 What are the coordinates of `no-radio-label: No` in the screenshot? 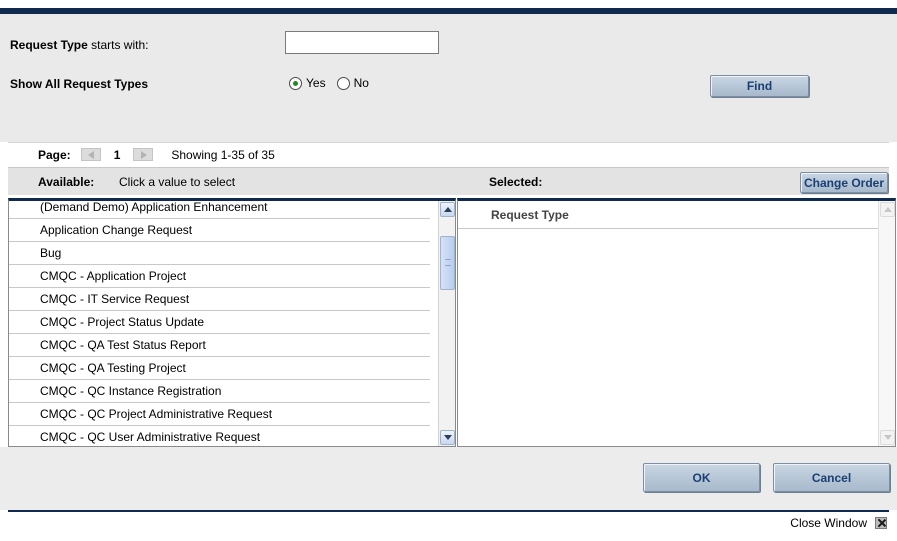 It's located at (361, 83).